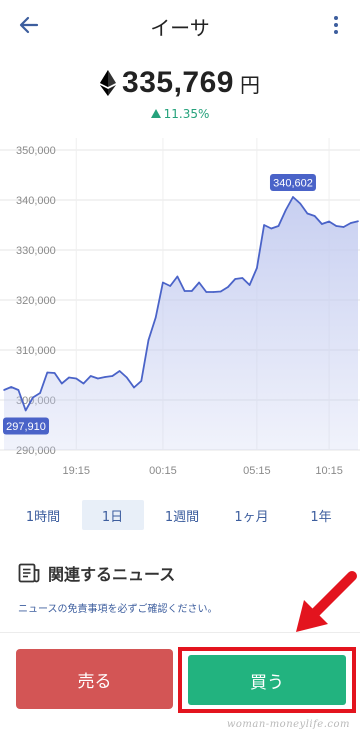  What do you see at coordinates (112, 574) in the screenshot?
I see `news-title: 関連するニュース` at bounding box center [112, 574].